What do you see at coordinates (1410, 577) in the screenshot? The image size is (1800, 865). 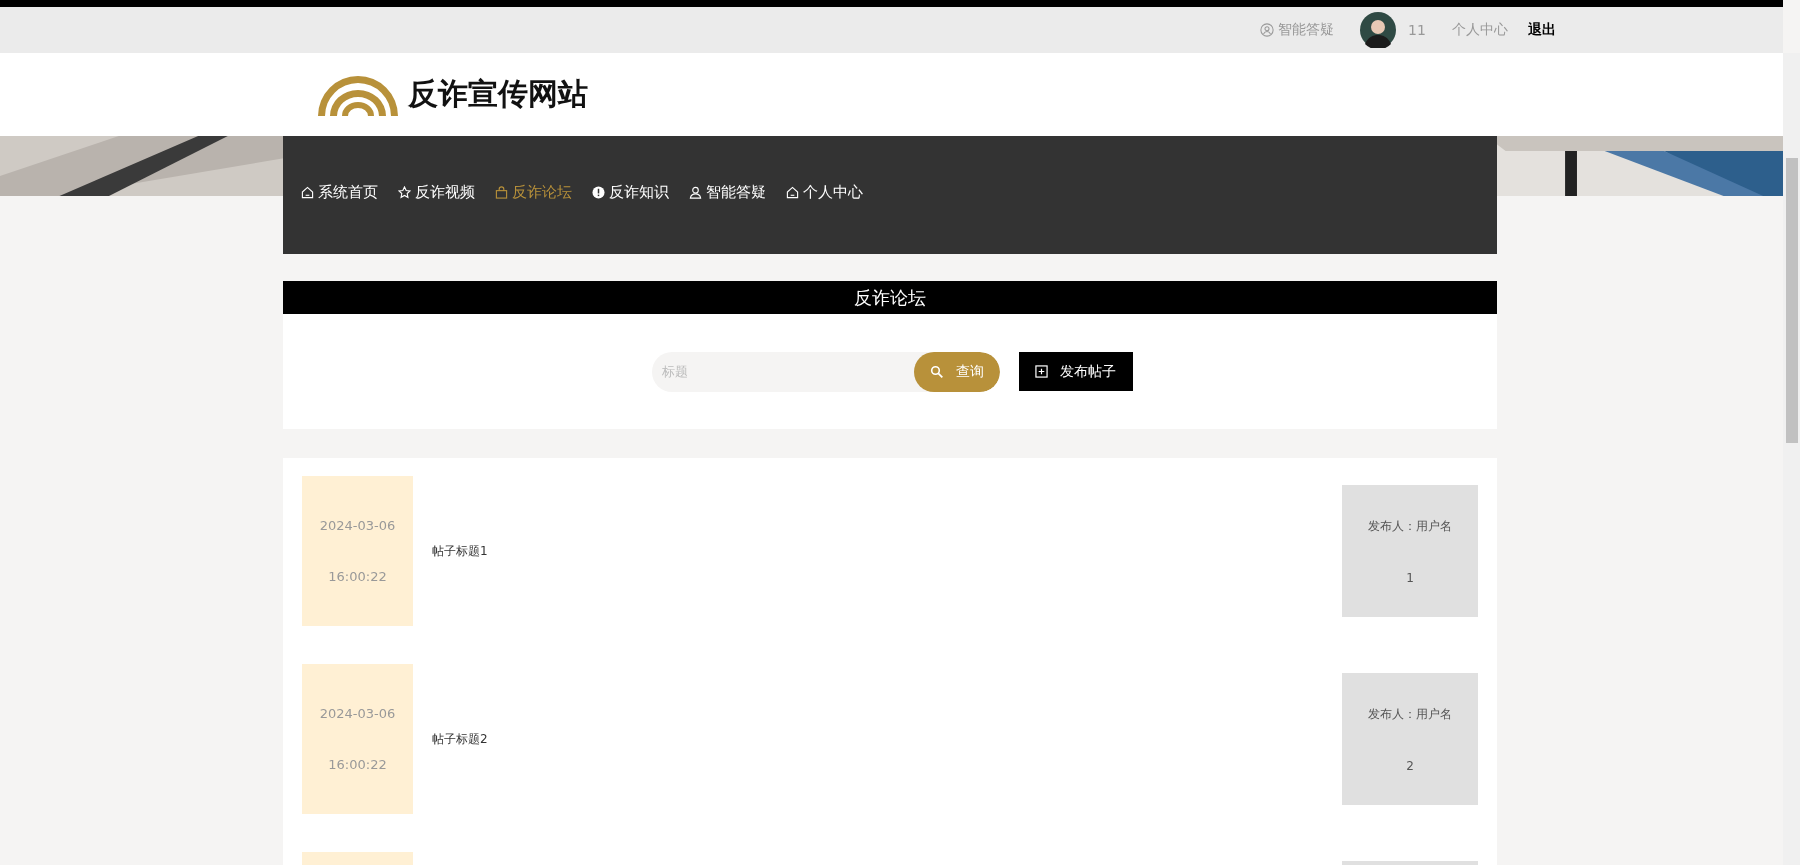 I see `post-count: 1` at bounding box center [1410, 577].